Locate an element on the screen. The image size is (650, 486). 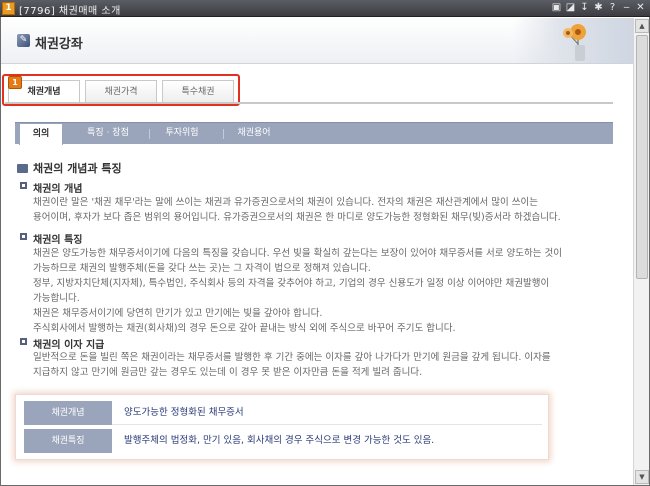
item-heading: 채권의 개념 is located at coordinates (58, 189).